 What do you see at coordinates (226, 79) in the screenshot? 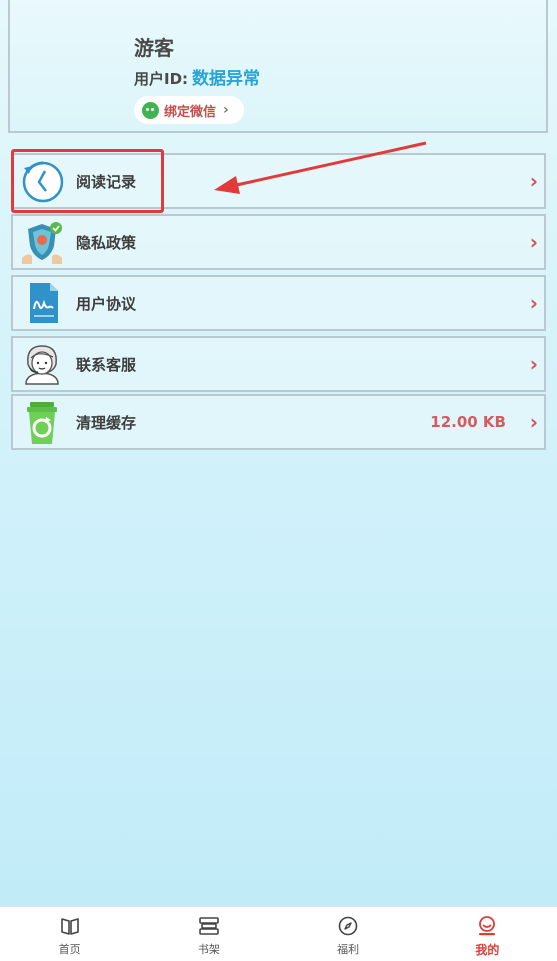
I see `user-id-value: 数据异常` at bounding box center [226, 79].